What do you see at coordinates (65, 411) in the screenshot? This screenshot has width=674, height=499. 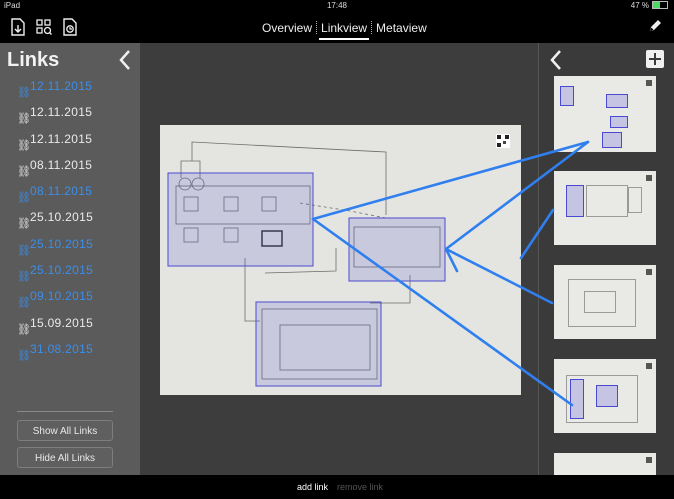 I see `sidebar-divider` at bounding box center [65, 411].